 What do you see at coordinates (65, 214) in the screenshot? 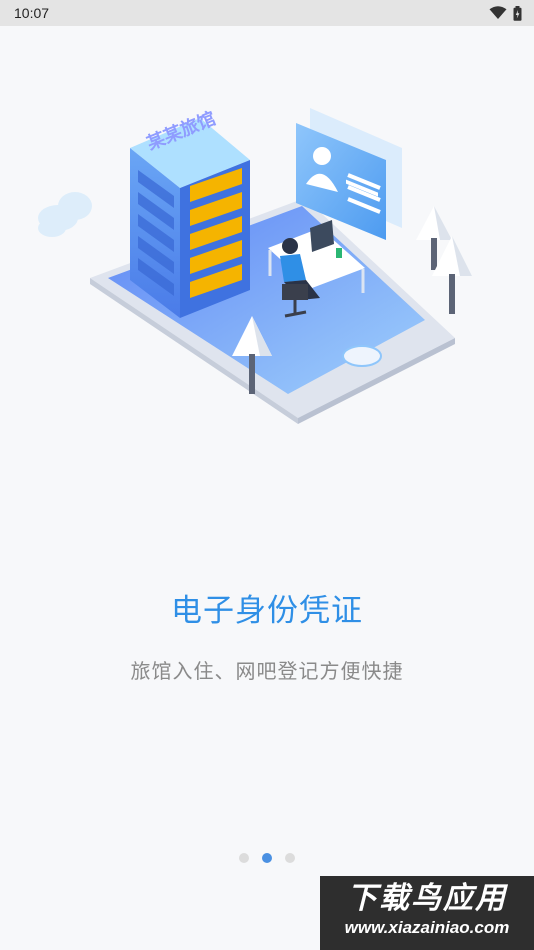
I see `cloud-icon` at bounding box center [65, 214].